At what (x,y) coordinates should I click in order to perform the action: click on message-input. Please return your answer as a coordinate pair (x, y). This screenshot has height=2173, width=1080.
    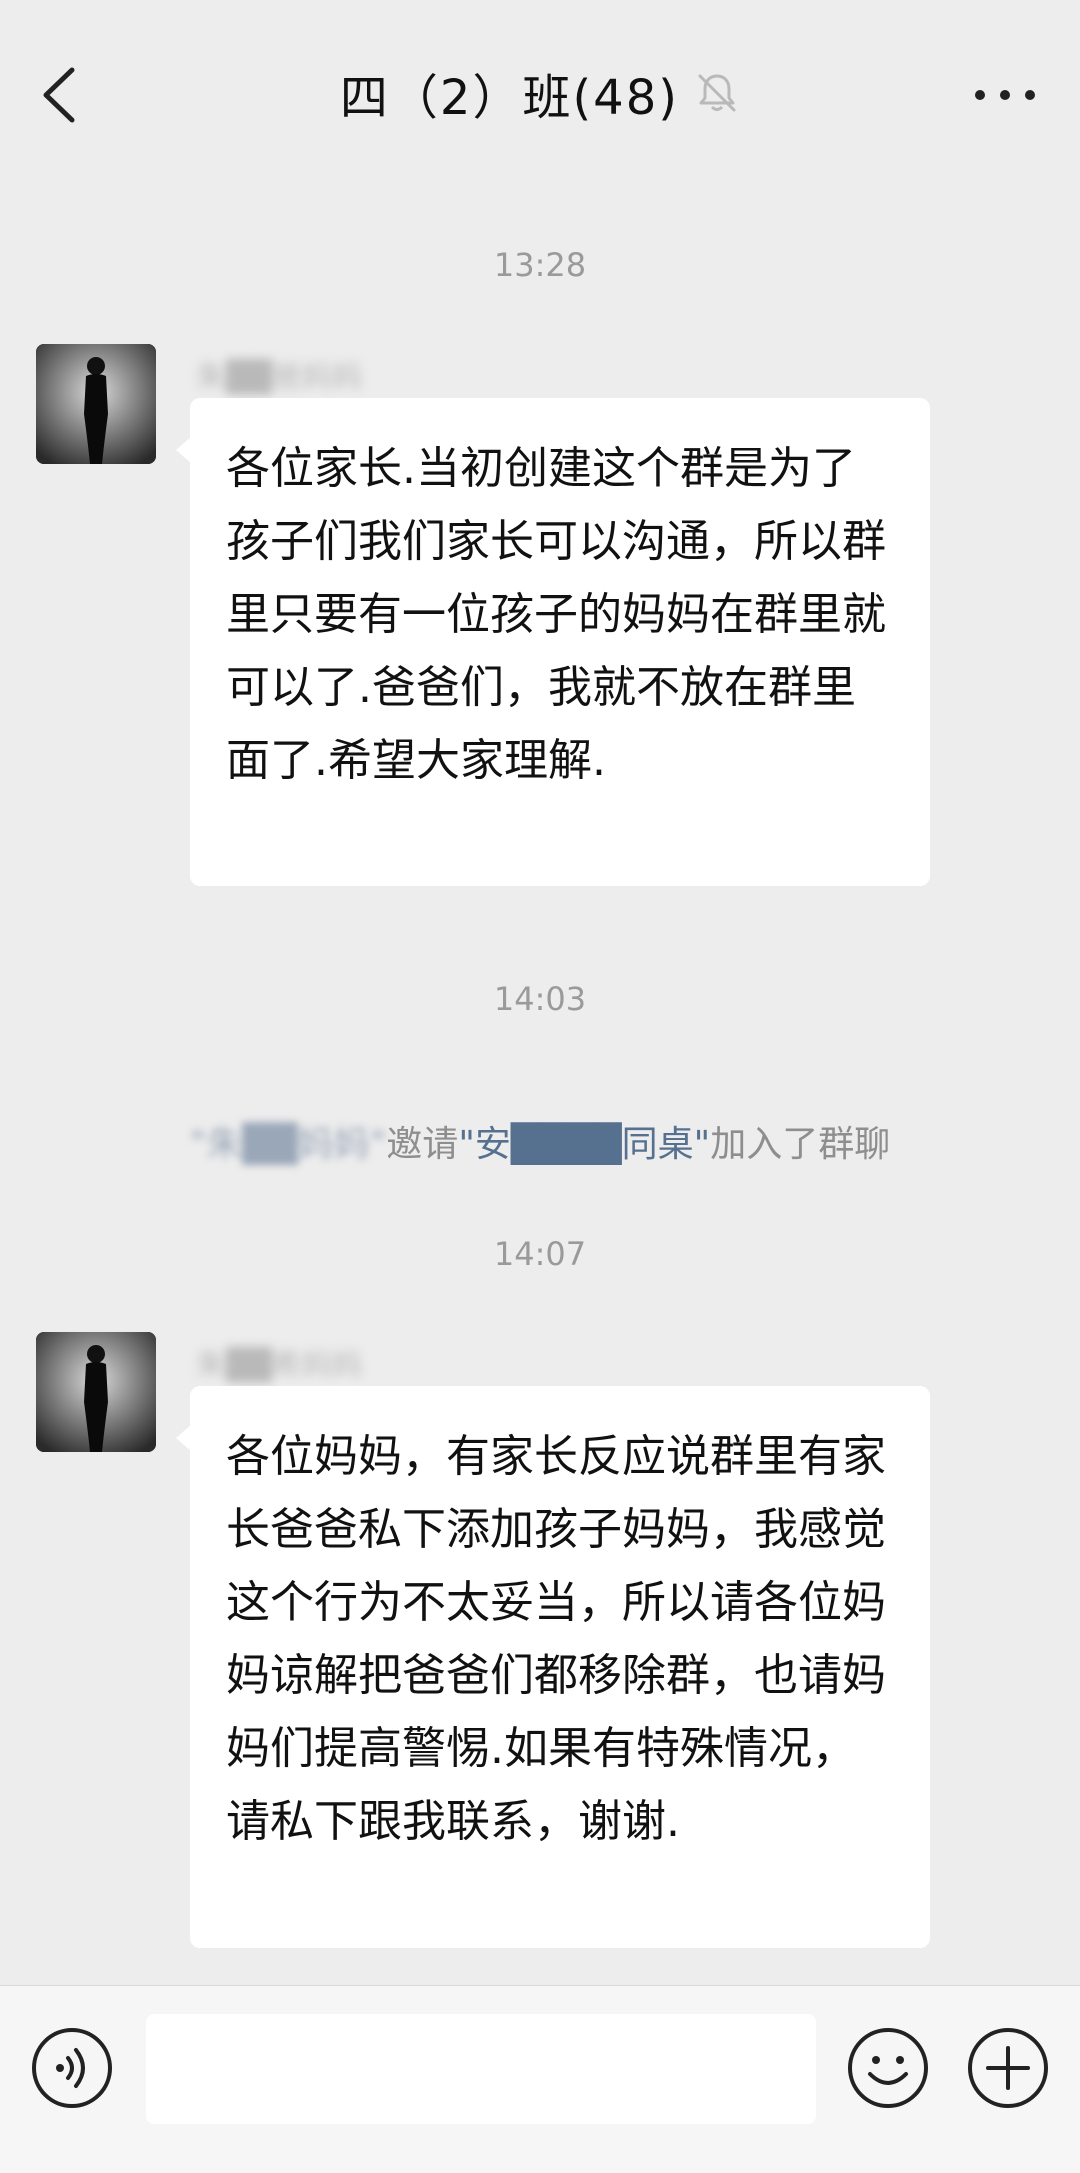
    Looking at the image, I should click on (481, 2069).